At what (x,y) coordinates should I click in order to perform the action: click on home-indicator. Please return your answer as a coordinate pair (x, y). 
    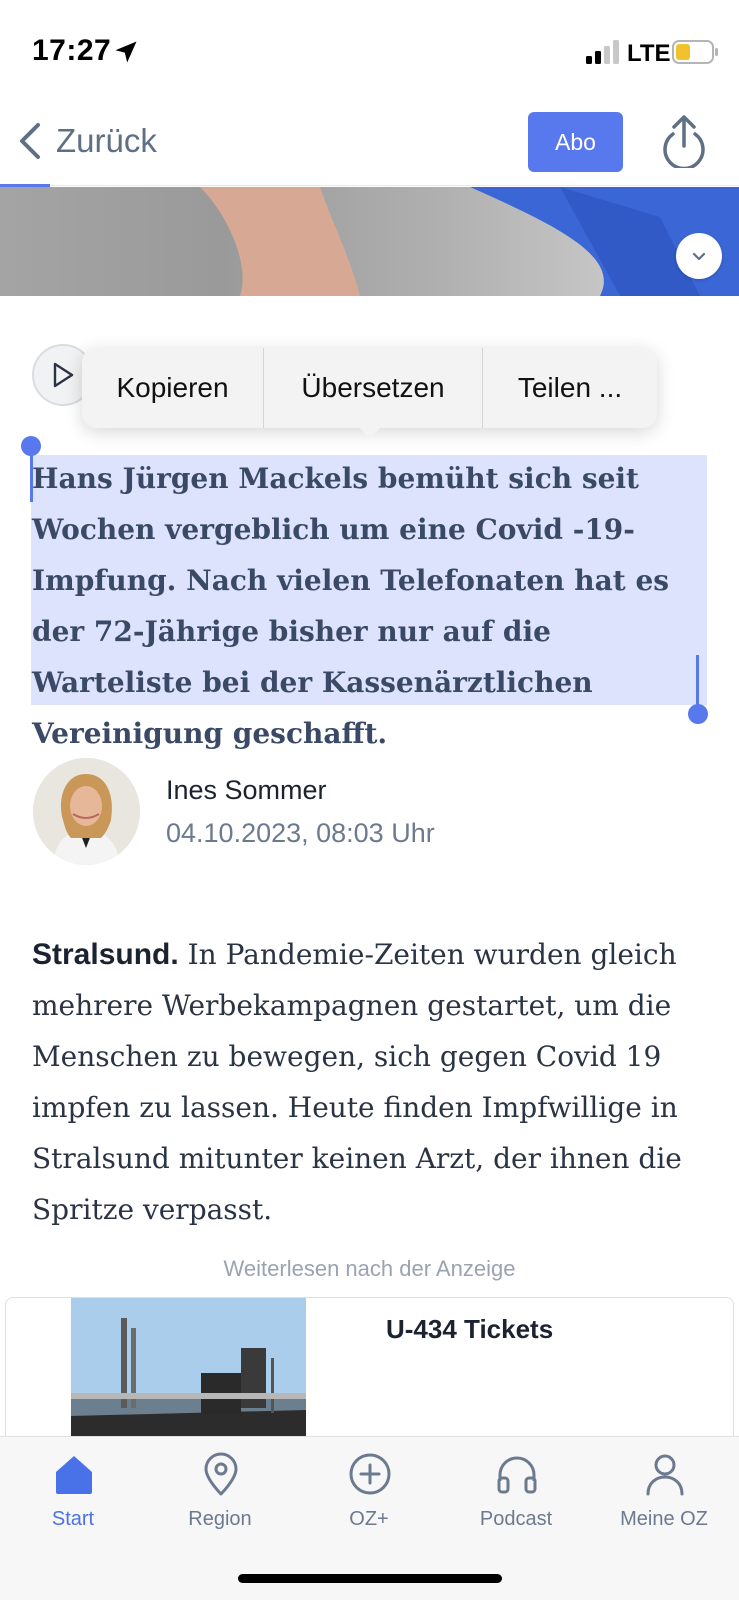
    Looking at the image, I should click on (370, 1578).